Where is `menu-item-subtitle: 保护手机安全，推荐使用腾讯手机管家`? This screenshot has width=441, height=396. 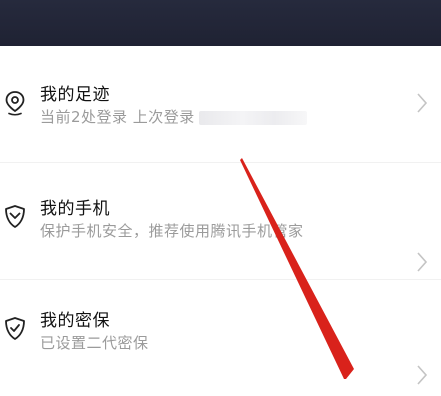
menu-item-subtitle: 保护手机安全，推荐使用腾讯手机管家 is located at coordinates (172, 231).